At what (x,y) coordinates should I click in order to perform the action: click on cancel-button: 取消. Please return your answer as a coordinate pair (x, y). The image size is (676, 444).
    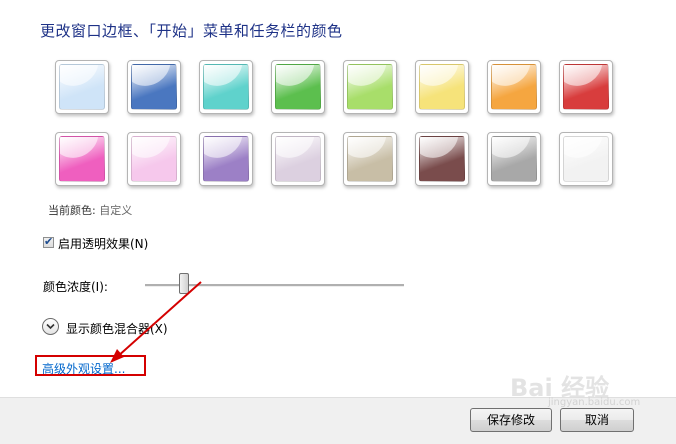
    Looking at the image, I should click on (597, 420).